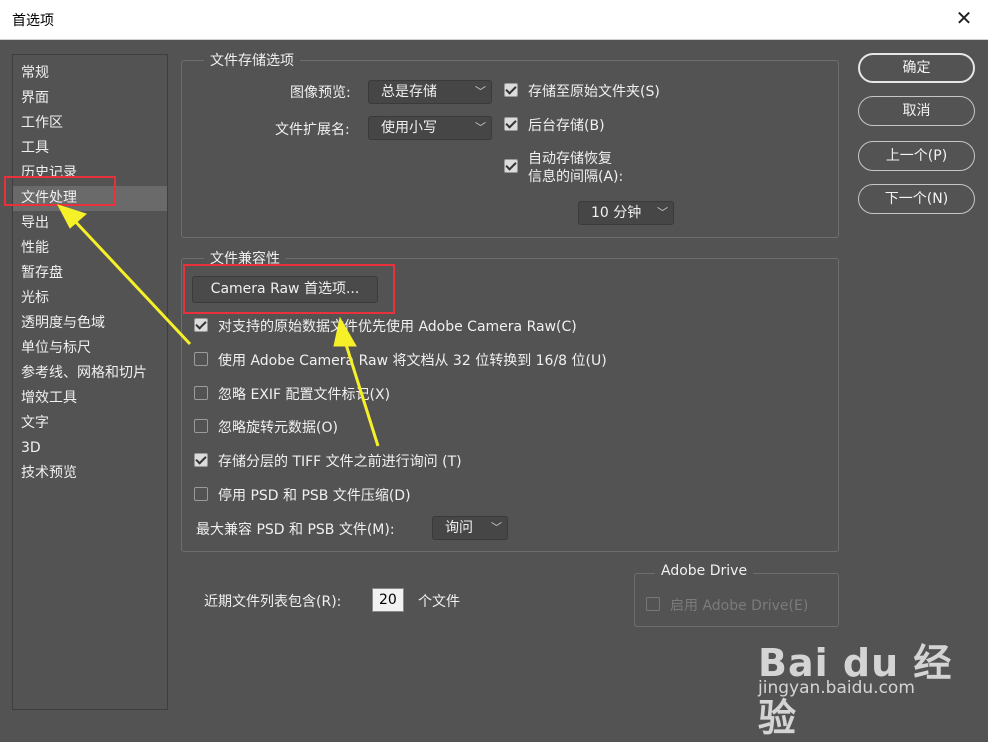 This screenshot has width=988, height=742. I want to click on compat-option-5: 停用 PSD 和 PSB 文件压缩(D), so click(302, 495).